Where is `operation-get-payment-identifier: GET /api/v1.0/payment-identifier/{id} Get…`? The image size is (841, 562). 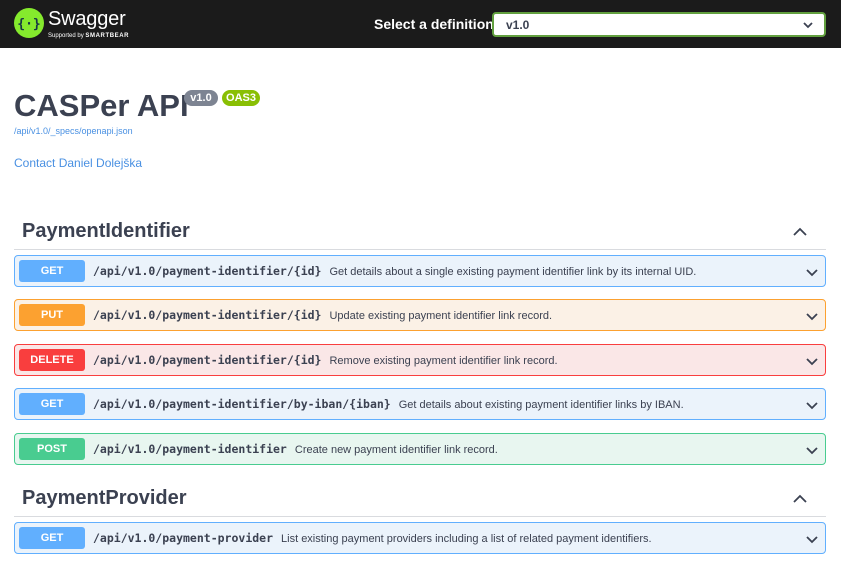
operation-get-payment-identifier: GET /api/v1.0/payment-identifier/{id} Get… is located at coordinates (420, 271).